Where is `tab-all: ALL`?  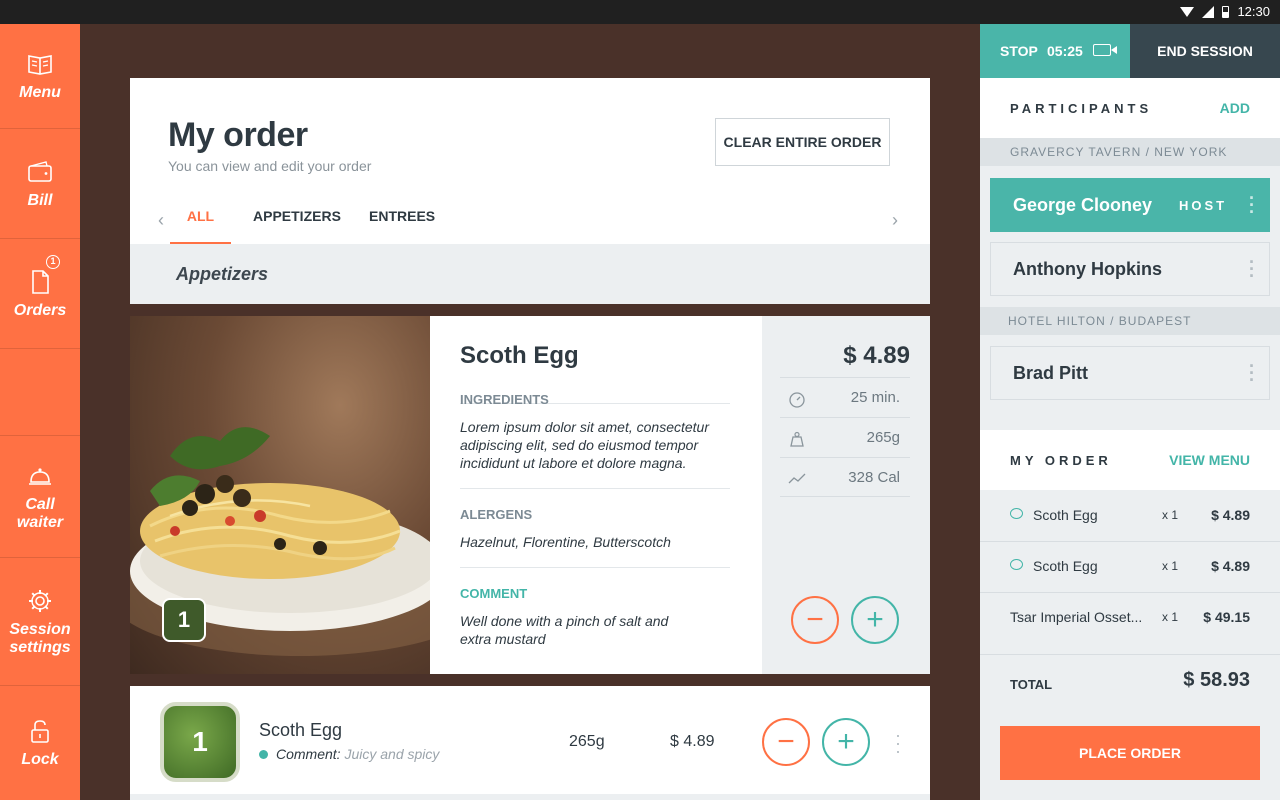 tab-all: ALL is located at coordinates (200, 226).